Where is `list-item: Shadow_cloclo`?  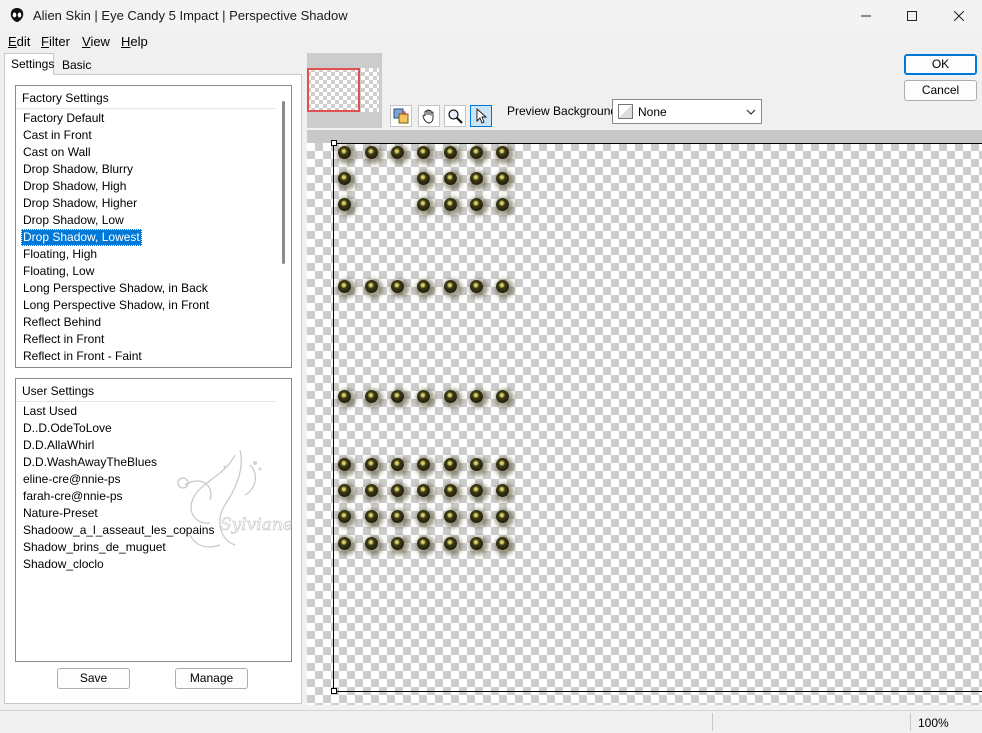 list-item: Shadow_cloclo is located at coordinates (63, 564).